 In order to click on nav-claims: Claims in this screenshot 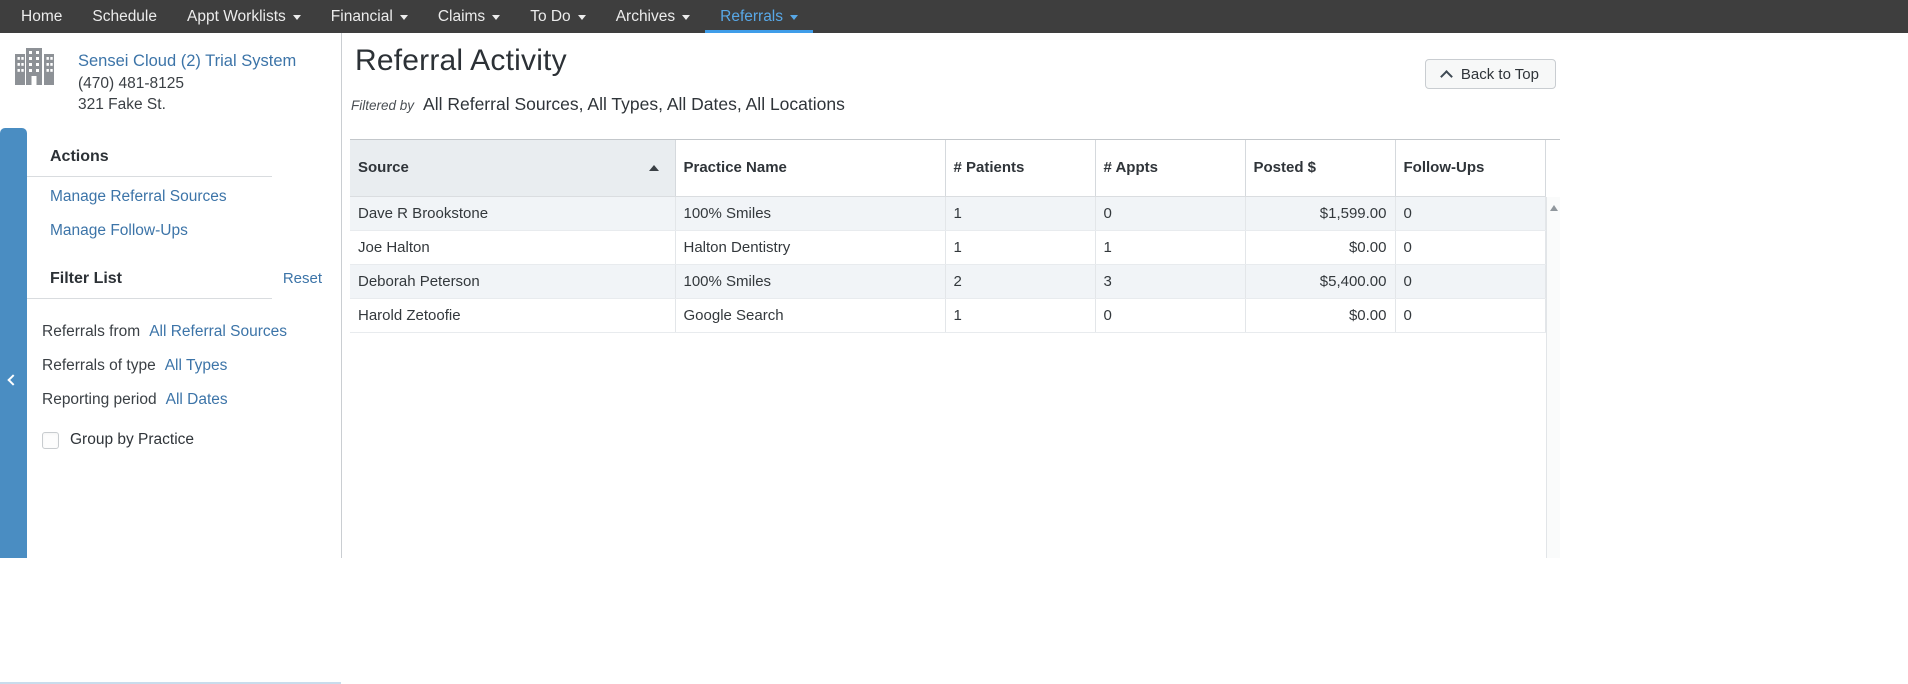, I will do `click(469, 16)`.